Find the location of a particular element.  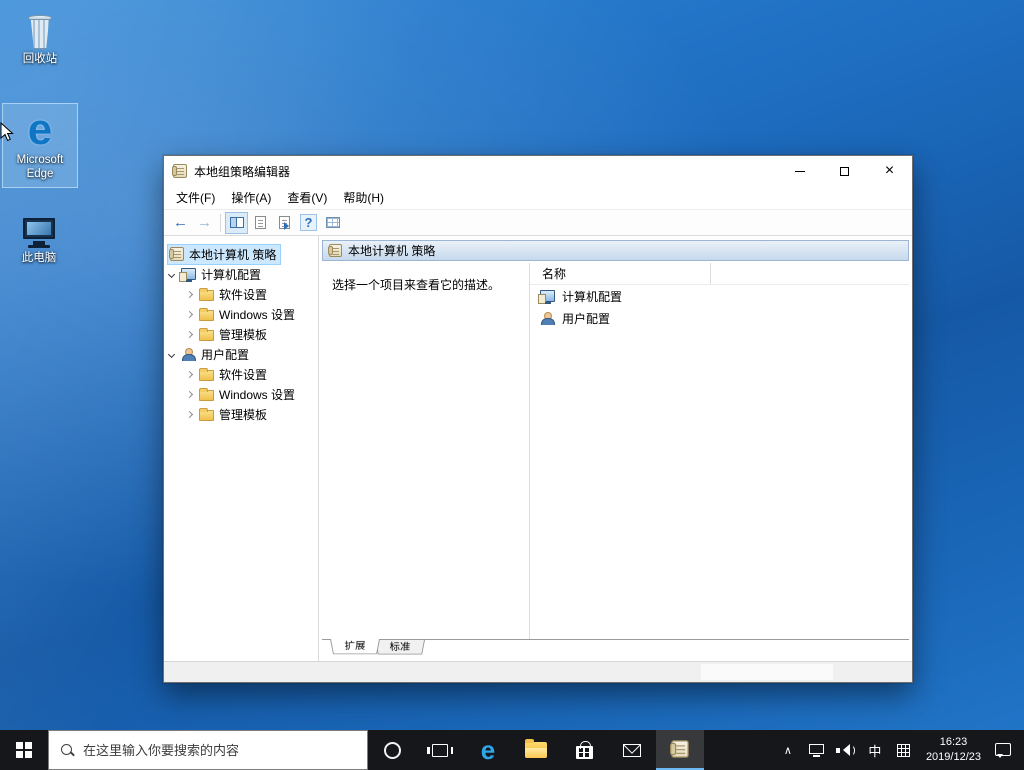

forward-button: → is located at coordinates (204, 223).